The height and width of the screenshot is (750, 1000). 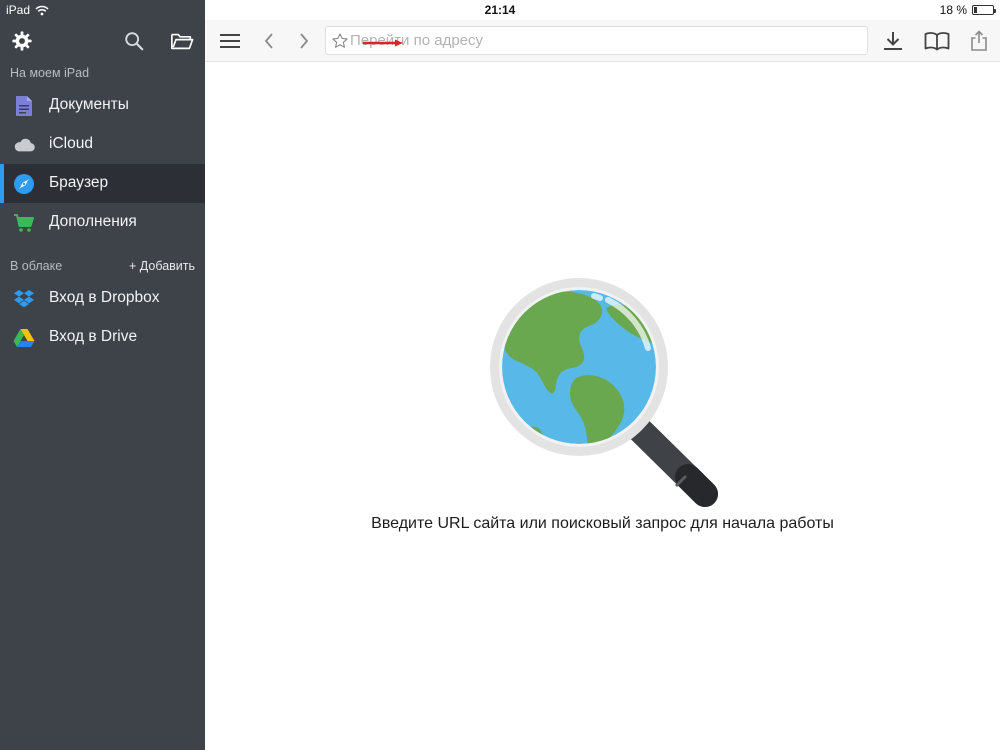 What do you see at coordinates (24, 223) in the screenshot?
I see `cart-icon` at bounding box center [24, 223].